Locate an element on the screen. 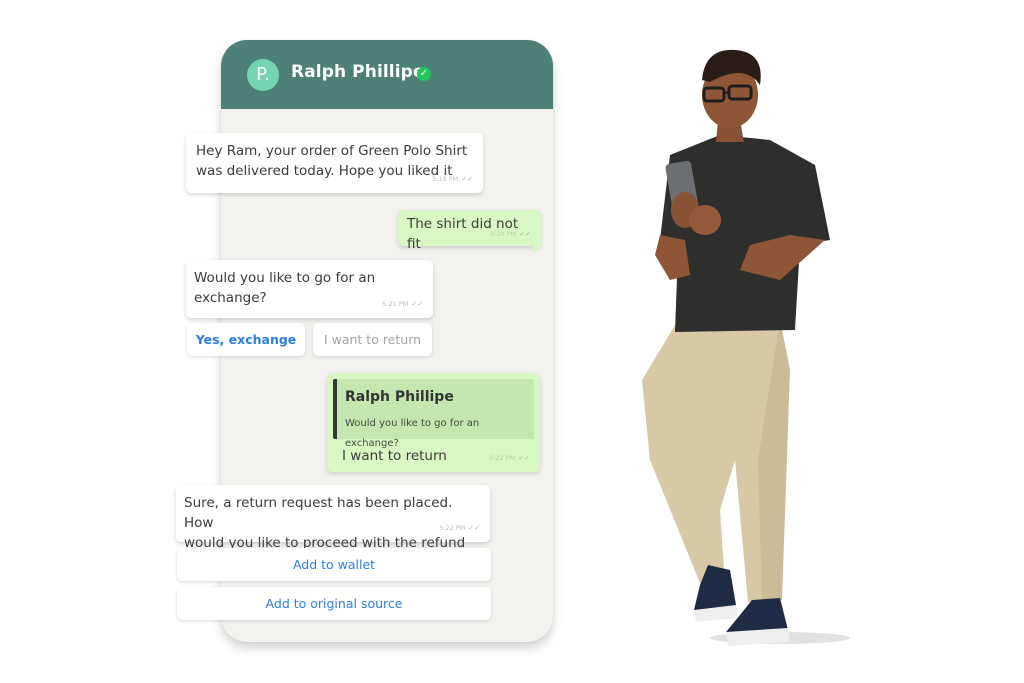  message-time: 5:20 PM is located at coordinates (503, 234).